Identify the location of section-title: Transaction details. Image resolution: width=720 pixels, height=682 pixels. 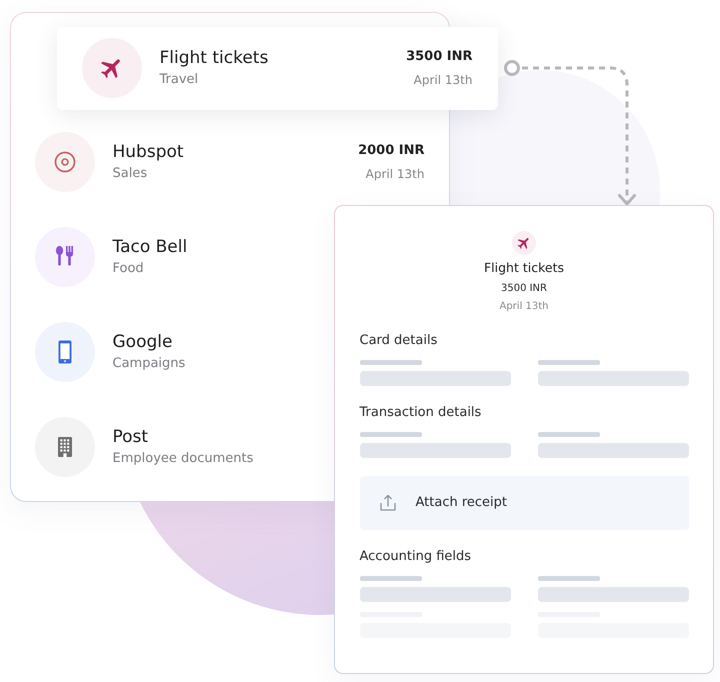
(421, 413).